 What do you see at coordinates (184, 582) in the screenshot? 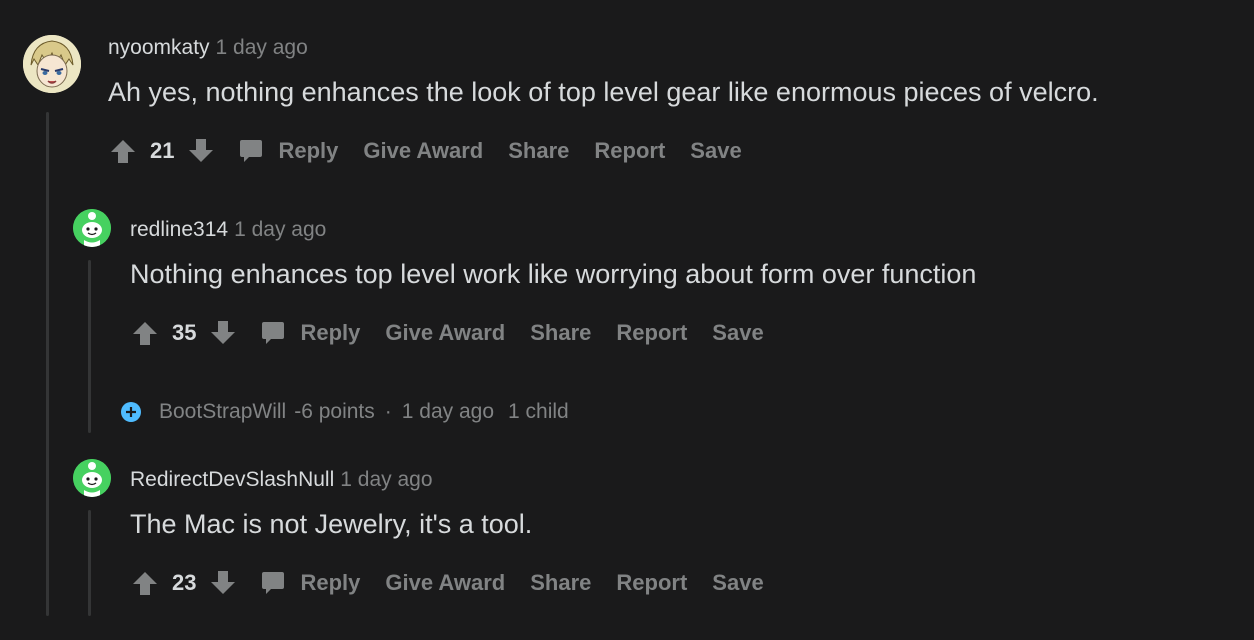
I see `vote-score: 23` at bounding box center [184, 582].